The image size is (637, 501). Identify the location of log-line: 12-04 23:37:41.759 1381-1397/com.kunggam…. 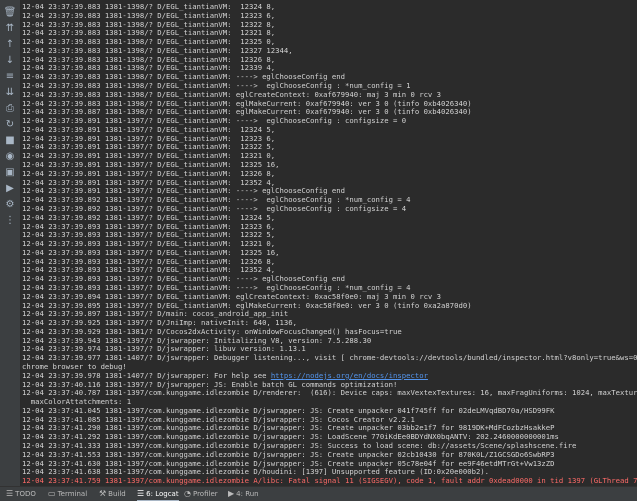
(329, 480).